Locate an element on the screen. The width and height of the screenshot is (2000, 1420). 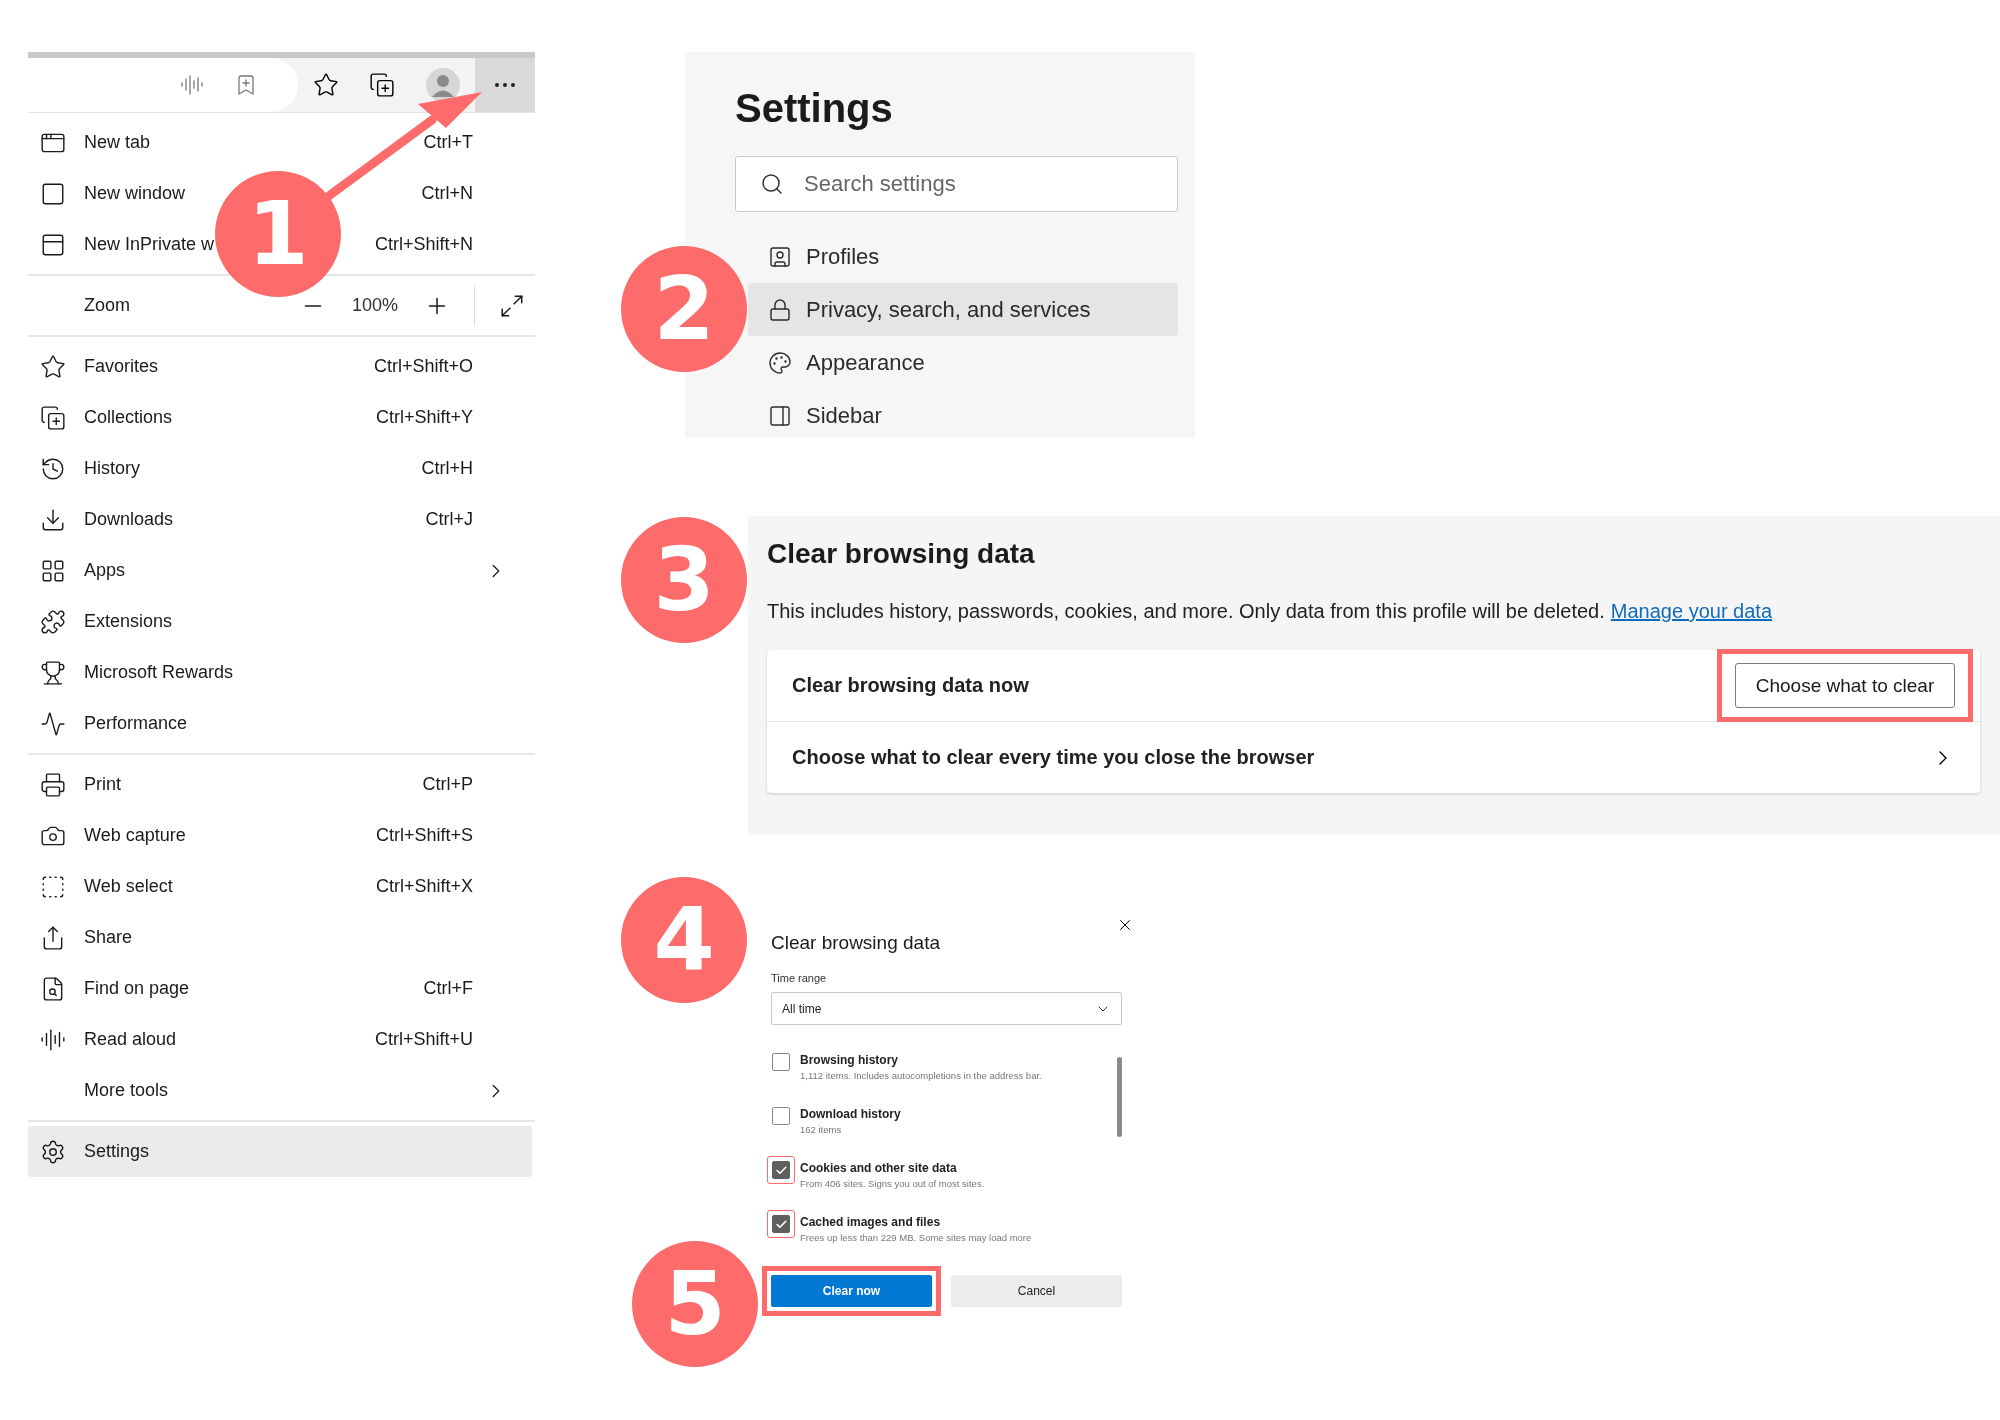
trophy-icon is located at coordinates (53, 672).